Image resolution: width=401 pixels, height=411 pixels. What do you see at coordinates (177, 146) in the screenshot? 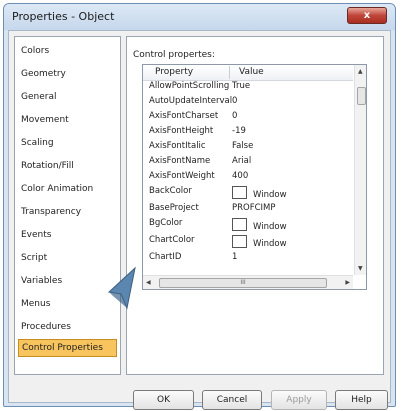
I see `property-name: AxisFontItalic` at bounding box center [177, 146].